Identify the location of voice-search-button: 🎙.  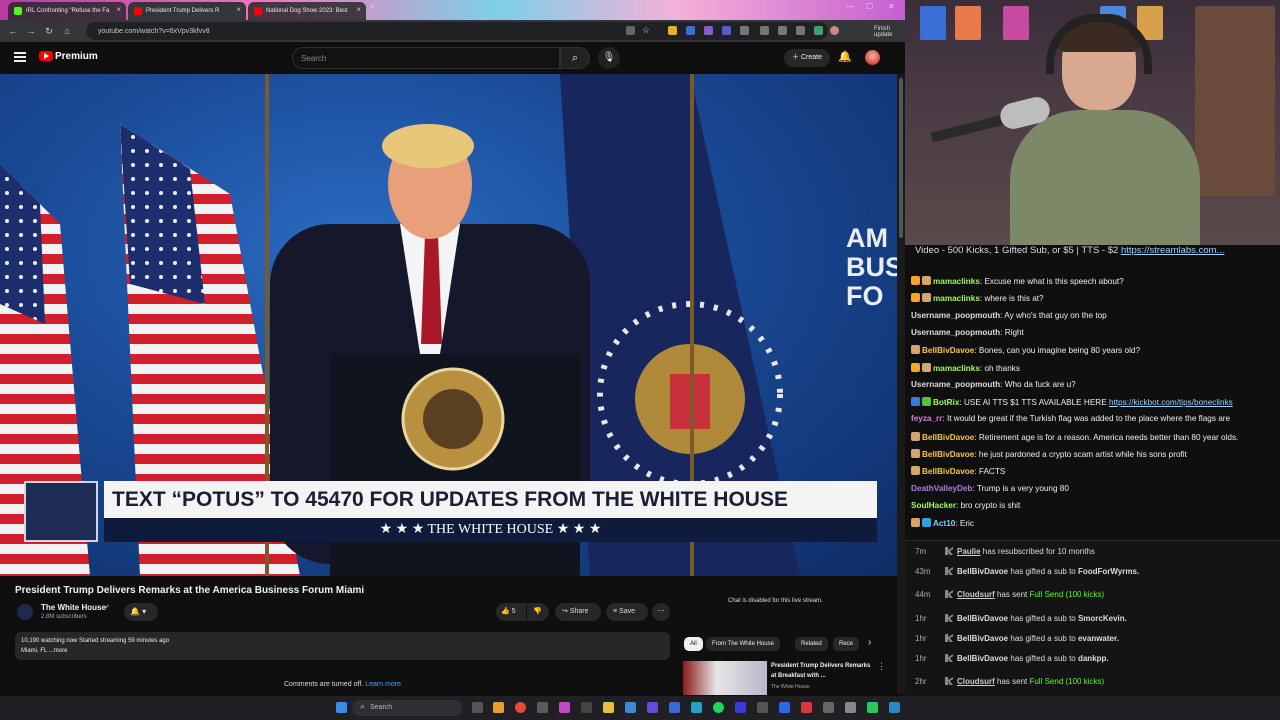
(609, 58).